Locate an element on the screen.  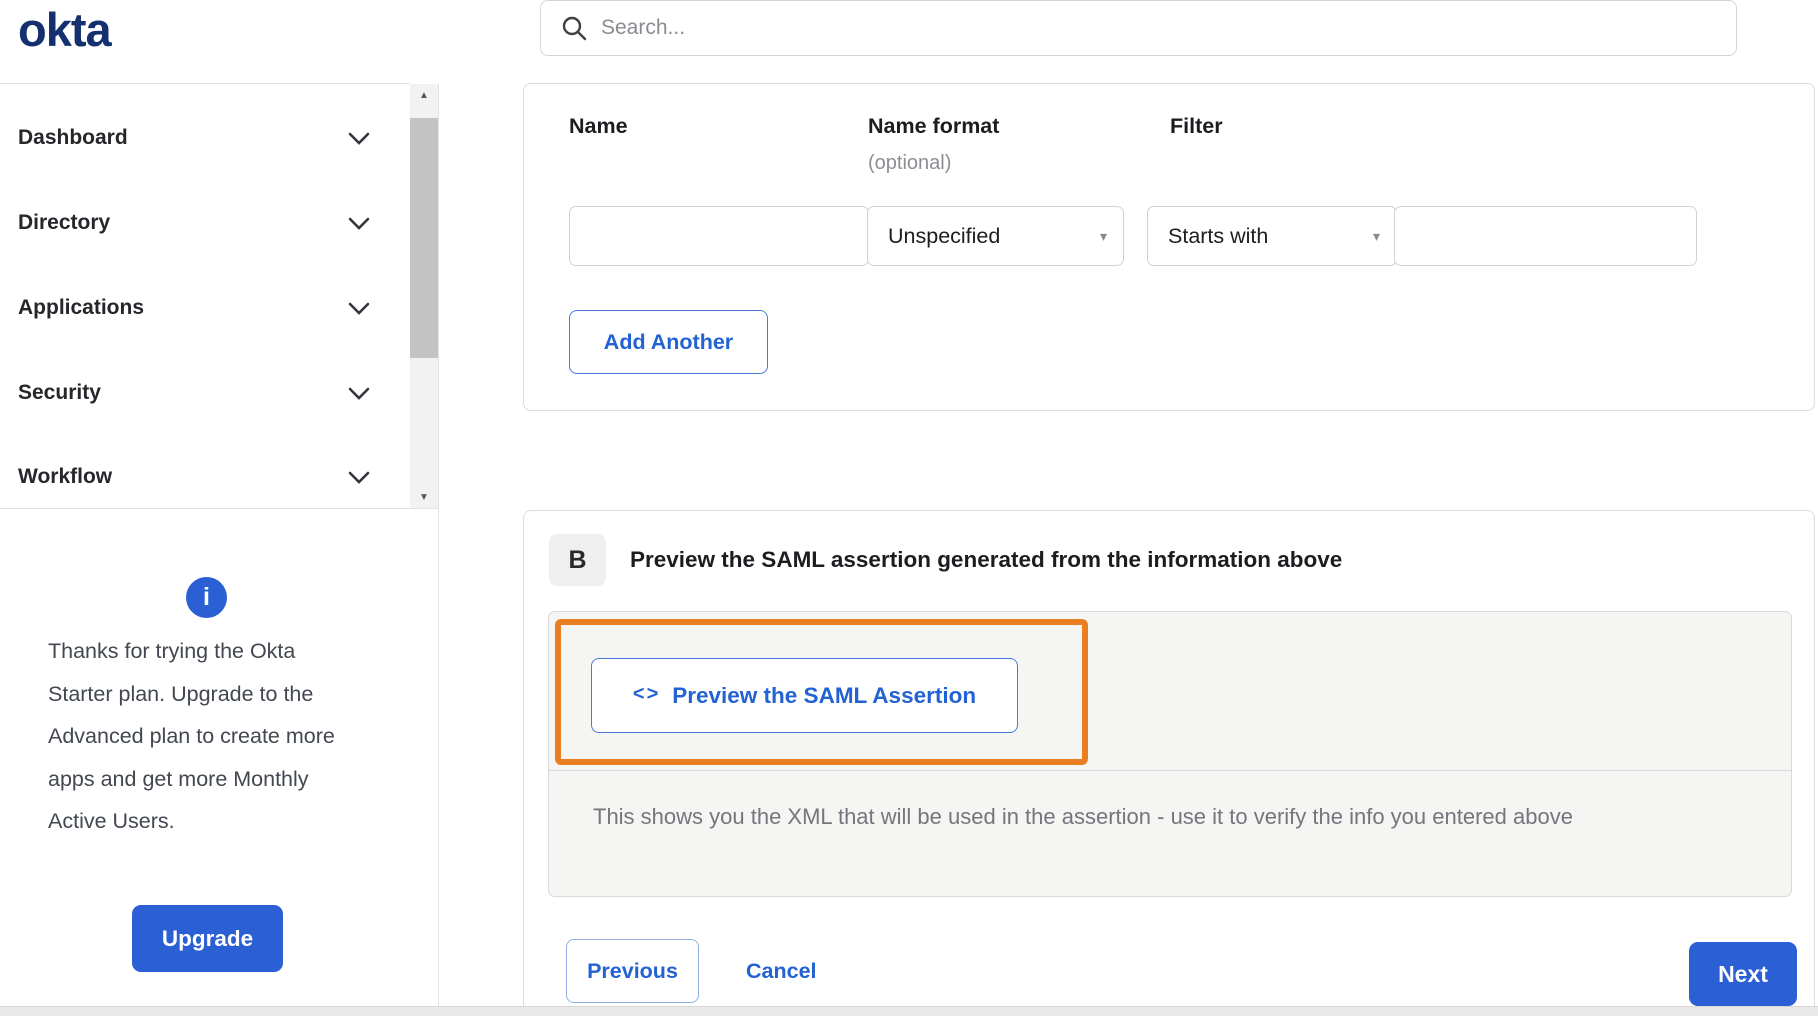
sidebar-item-dashboard: Dashboard is located at coordinates (194, 138).